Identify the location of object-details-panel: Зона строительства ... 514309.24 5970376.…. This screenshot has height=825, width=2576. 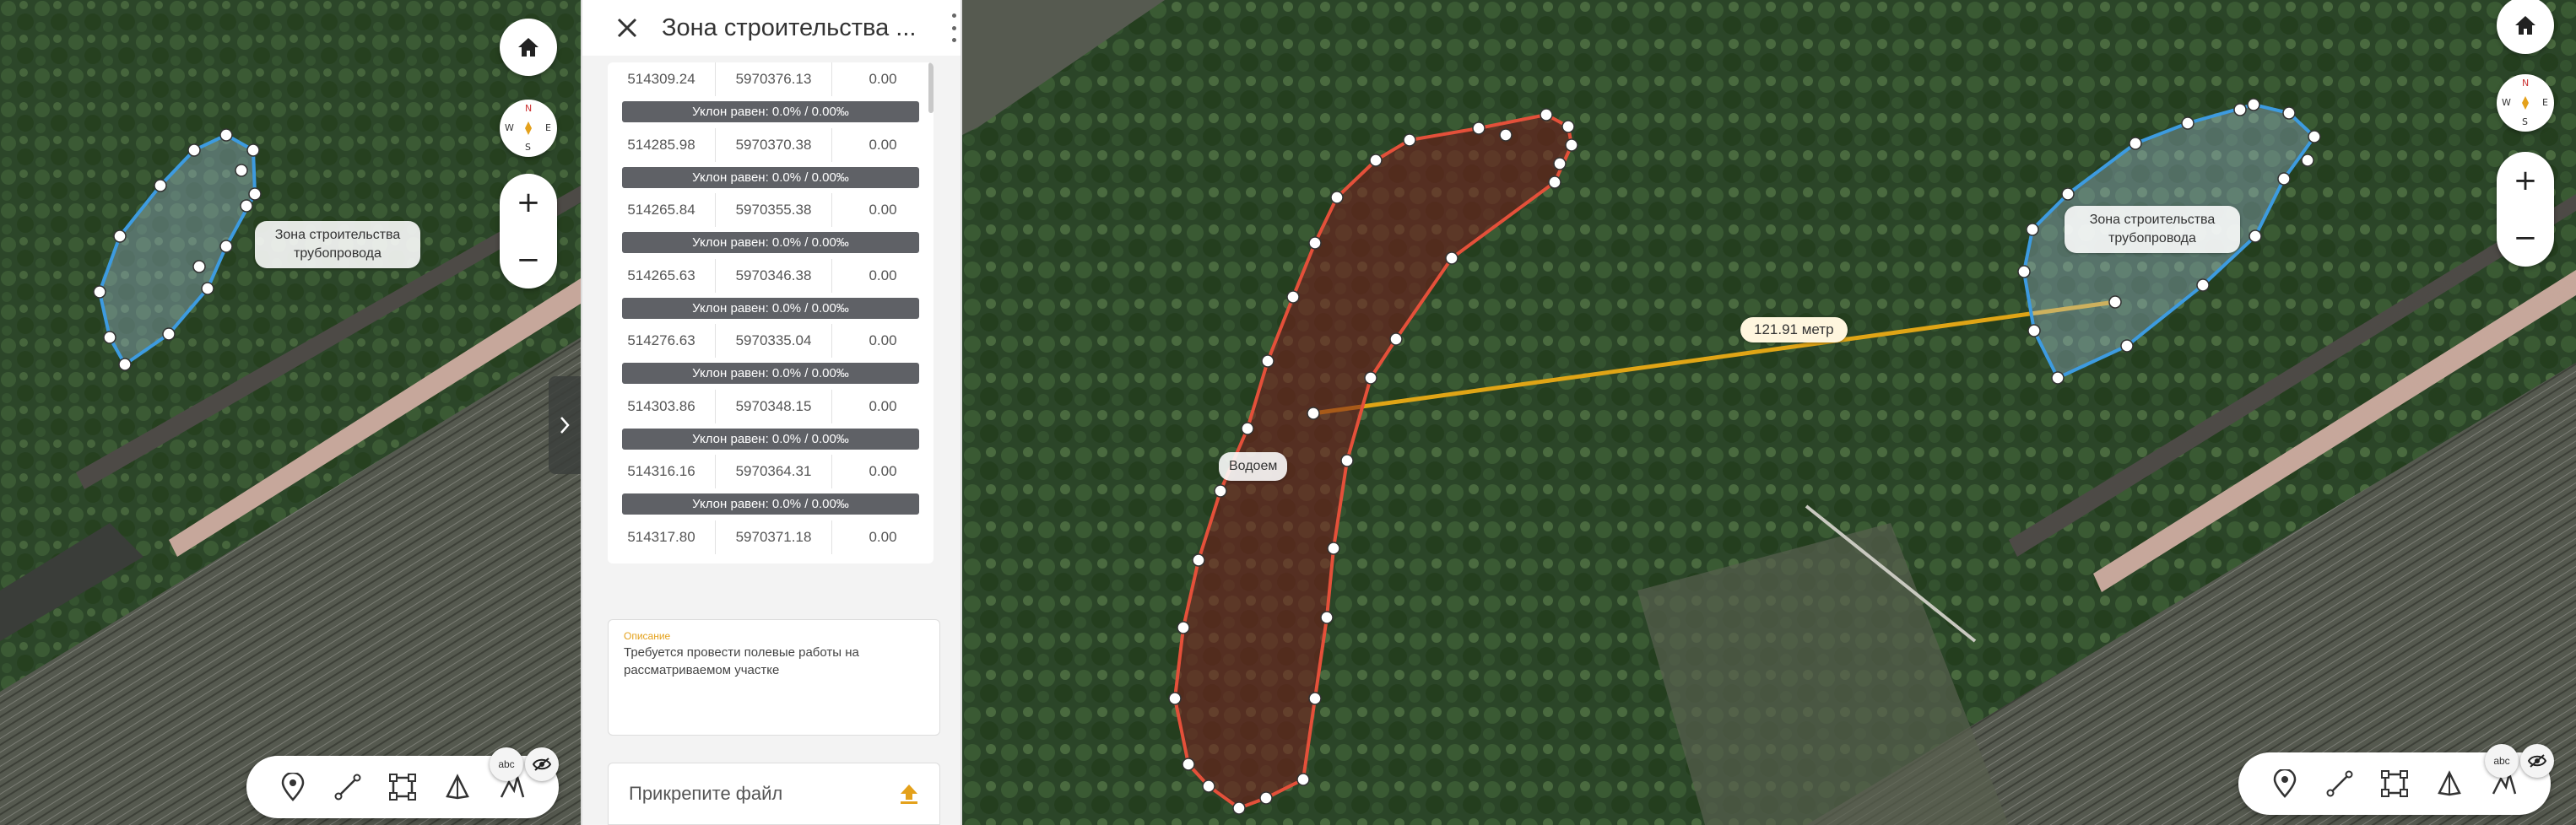
(771, 413).